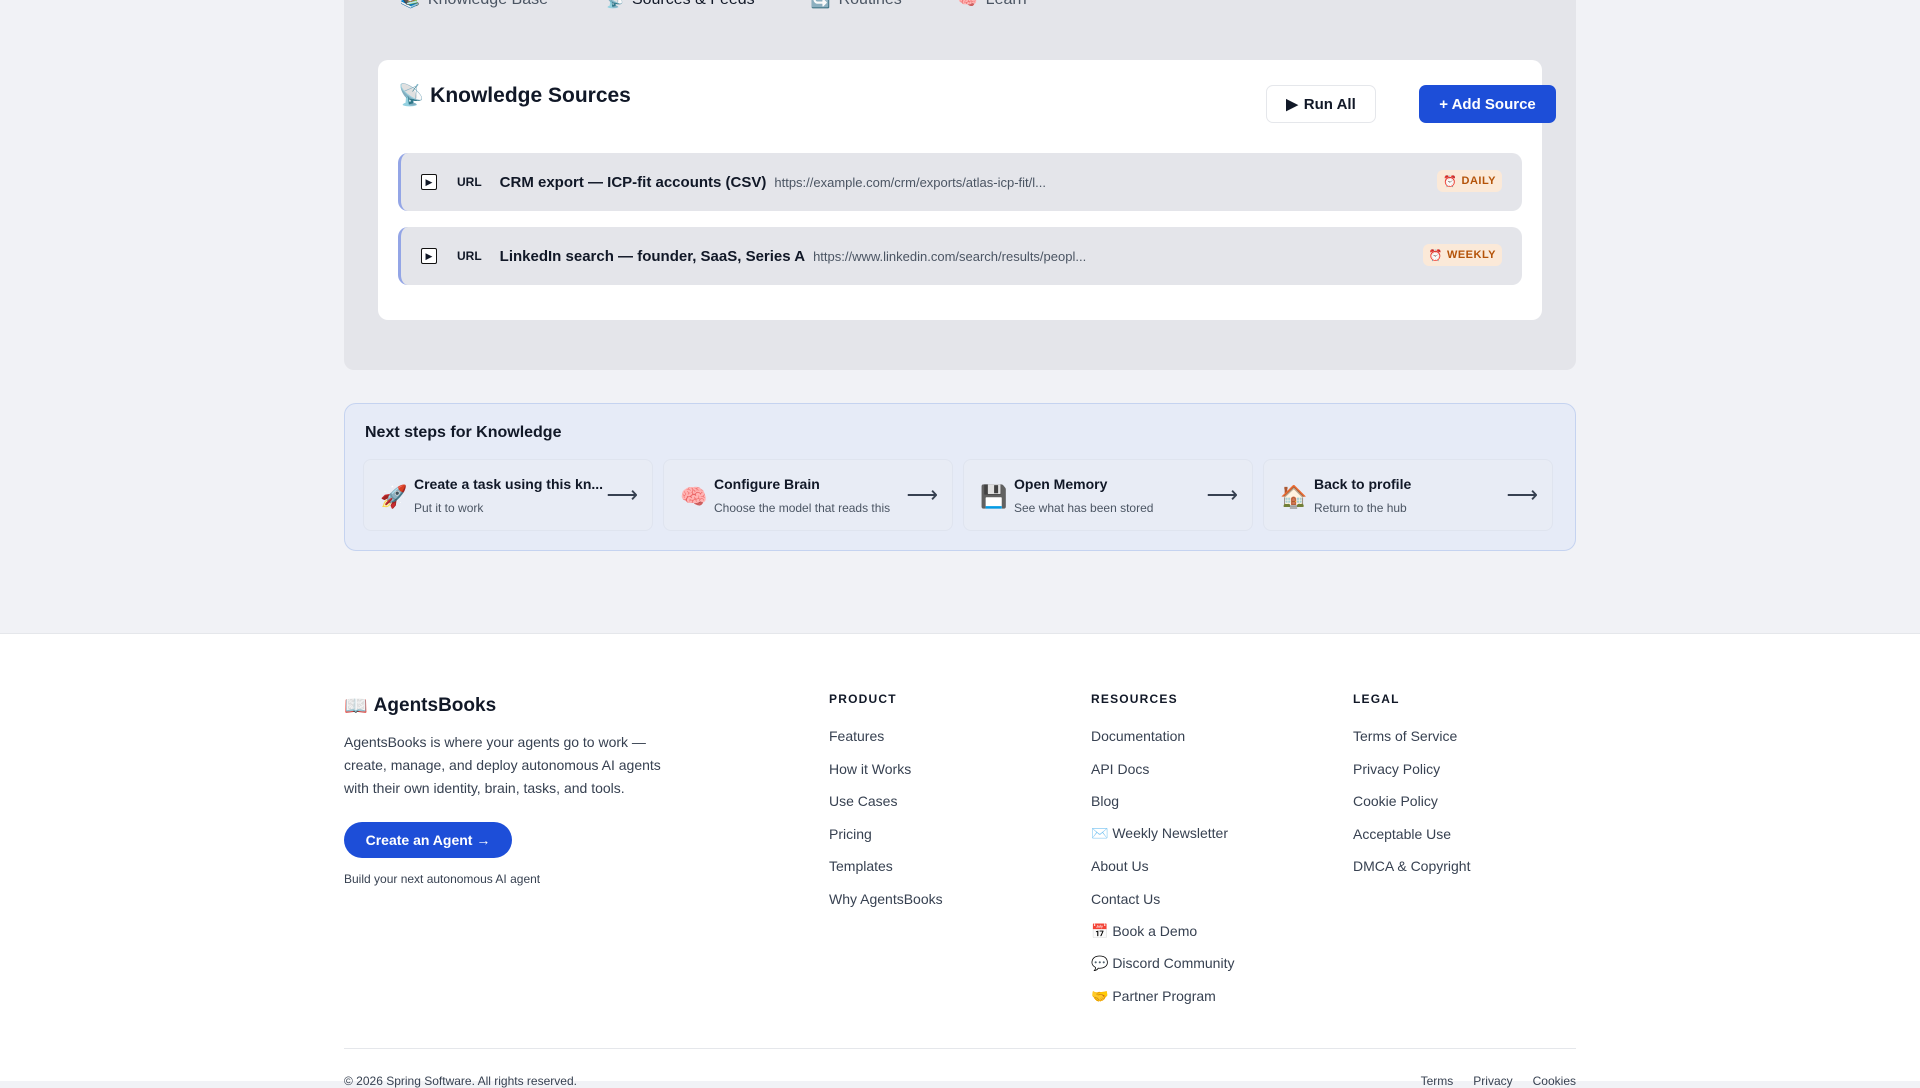 This screenshot has height=1088, width=1920. What do you see at coordinates (1162, 834) in the screenshot?
I see `footer-link-newsletter: ✉️ Weekly Newsletter` at bounding box center [1162, 834].